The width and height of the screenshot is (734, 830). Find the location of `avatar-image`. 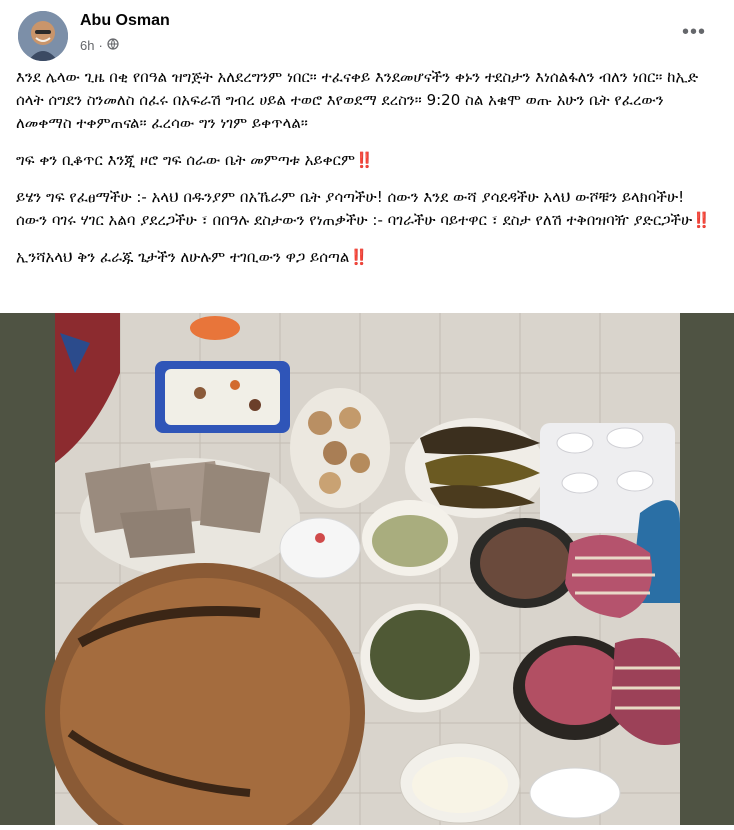

avatar-image is located at coordinates (43, 36).